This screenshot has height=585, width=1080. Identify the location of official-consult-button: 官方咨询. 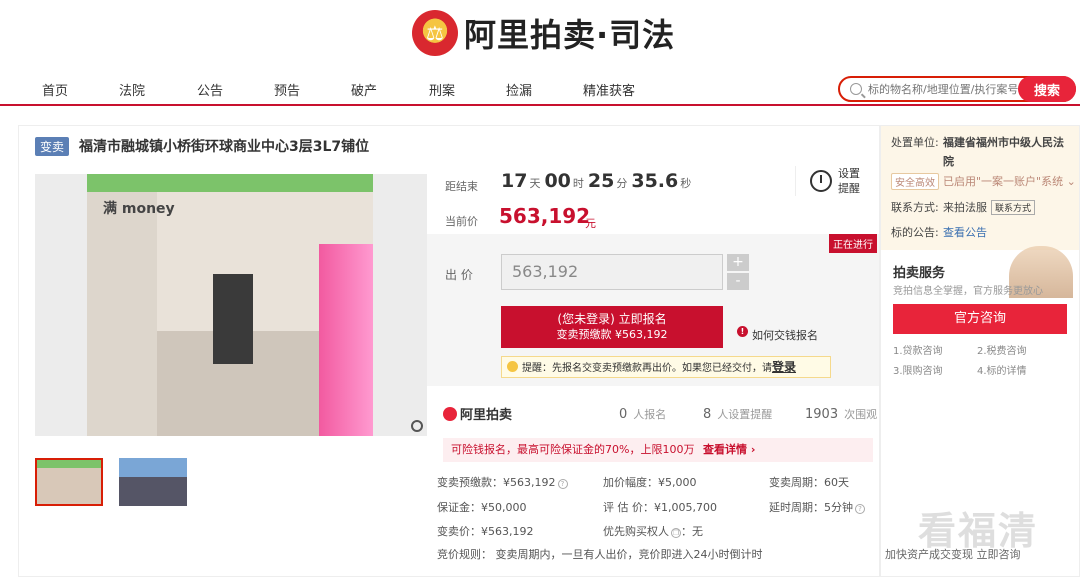
(980, 319).